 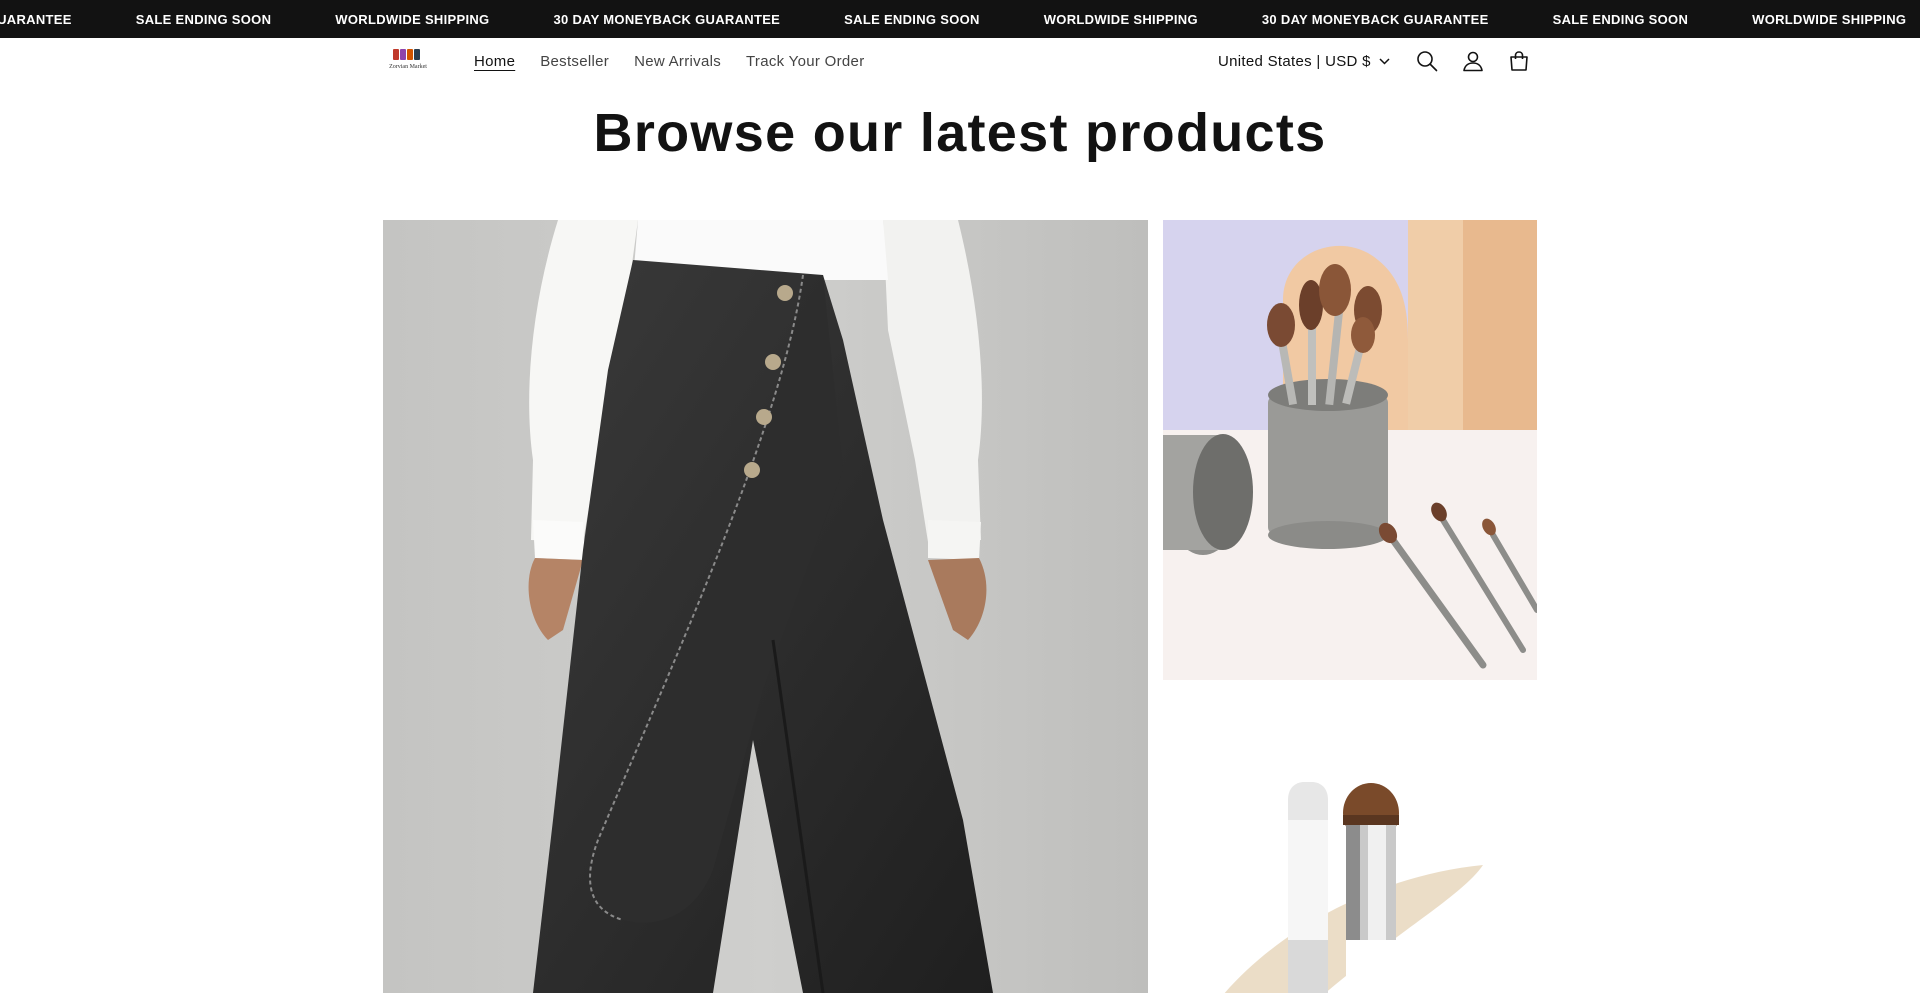 I want to click on search-button, so click(x=1427, y=61).